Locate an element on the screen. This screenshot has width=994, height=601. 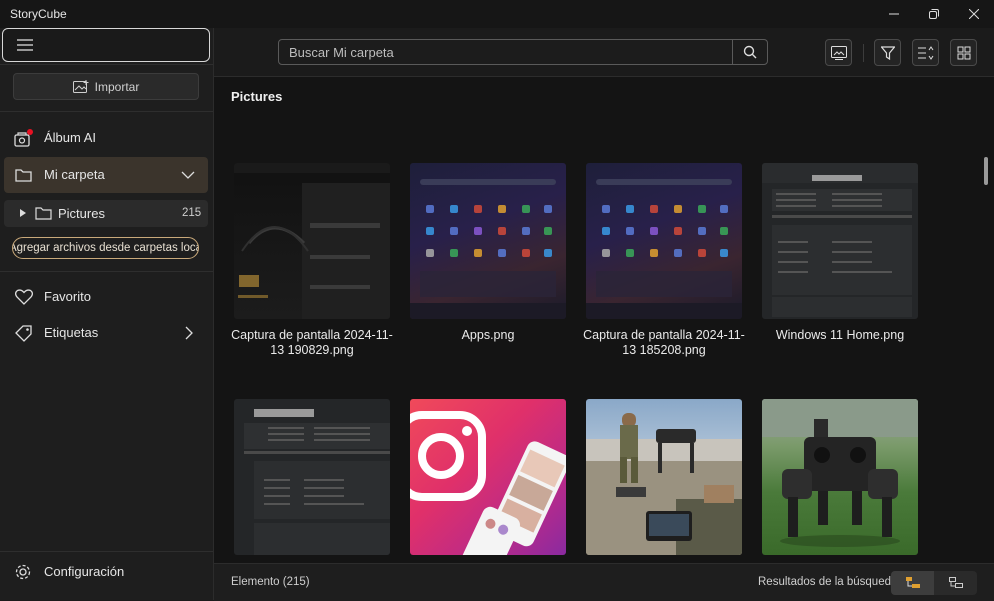
search-box is located at coordinates (523, 52).